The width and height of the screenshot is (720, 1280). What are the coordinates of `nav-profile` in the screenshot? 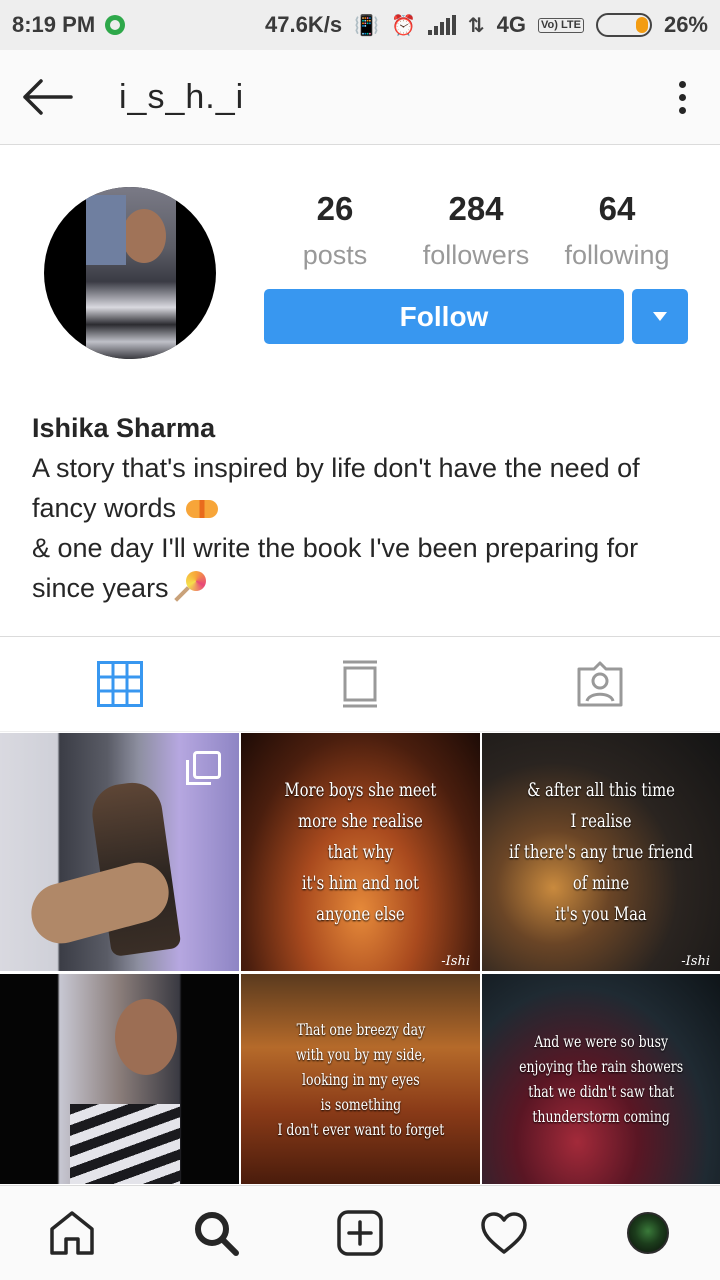 It's located at (648, 1233).